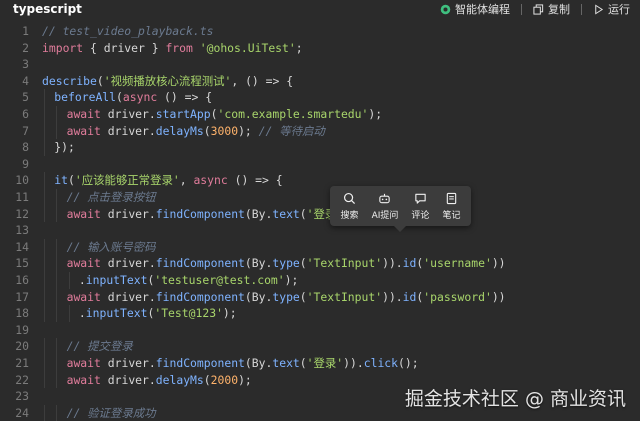 This screenshot has width=640, height=421. I want to click on code-token: // test_video_playback.ts, so click(128, 31).